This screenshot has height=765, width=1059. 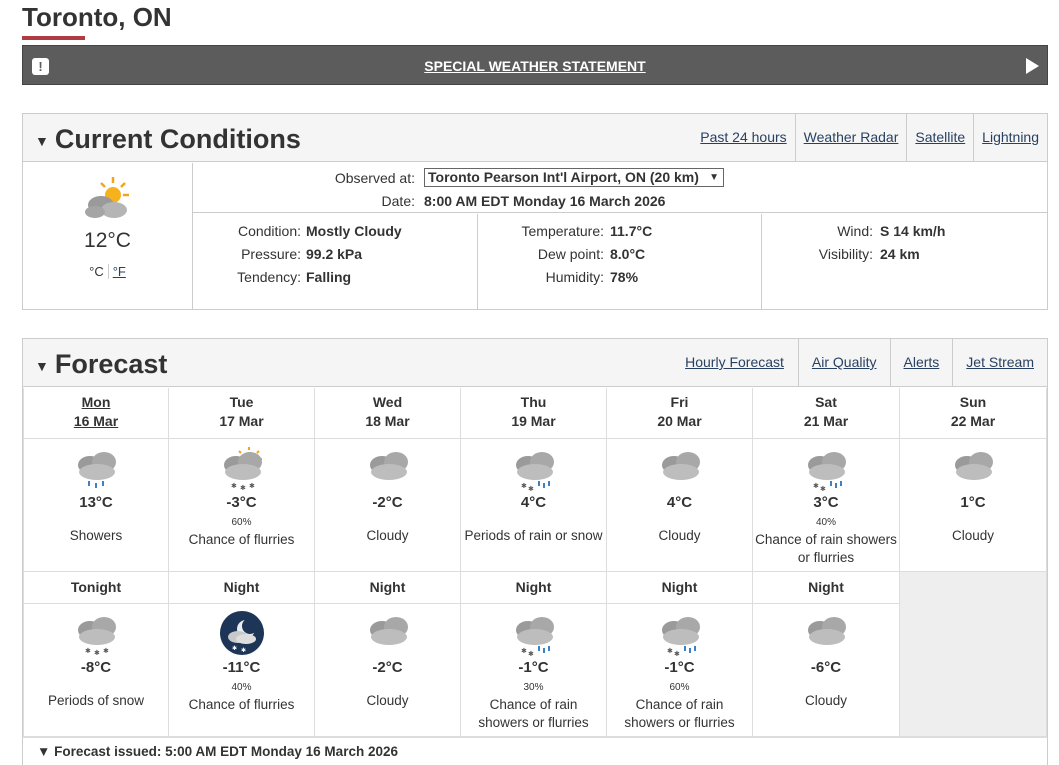 What do you see at coordinates (827, 471) in the screenshot?
I see `rain-snow-icon: ✱ ✱` at bounding box center [827, 471].